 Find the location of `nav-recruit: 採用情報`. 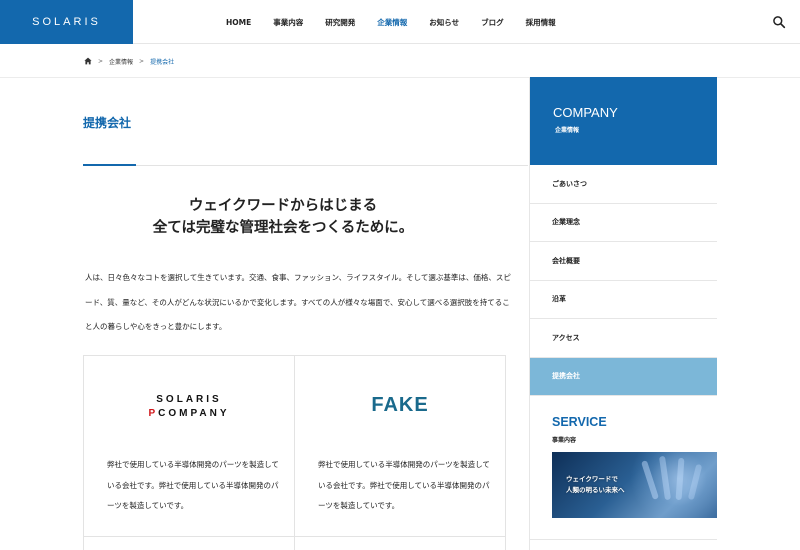

nav-recruit: 採用情報 is located at coordinates (541, 22).